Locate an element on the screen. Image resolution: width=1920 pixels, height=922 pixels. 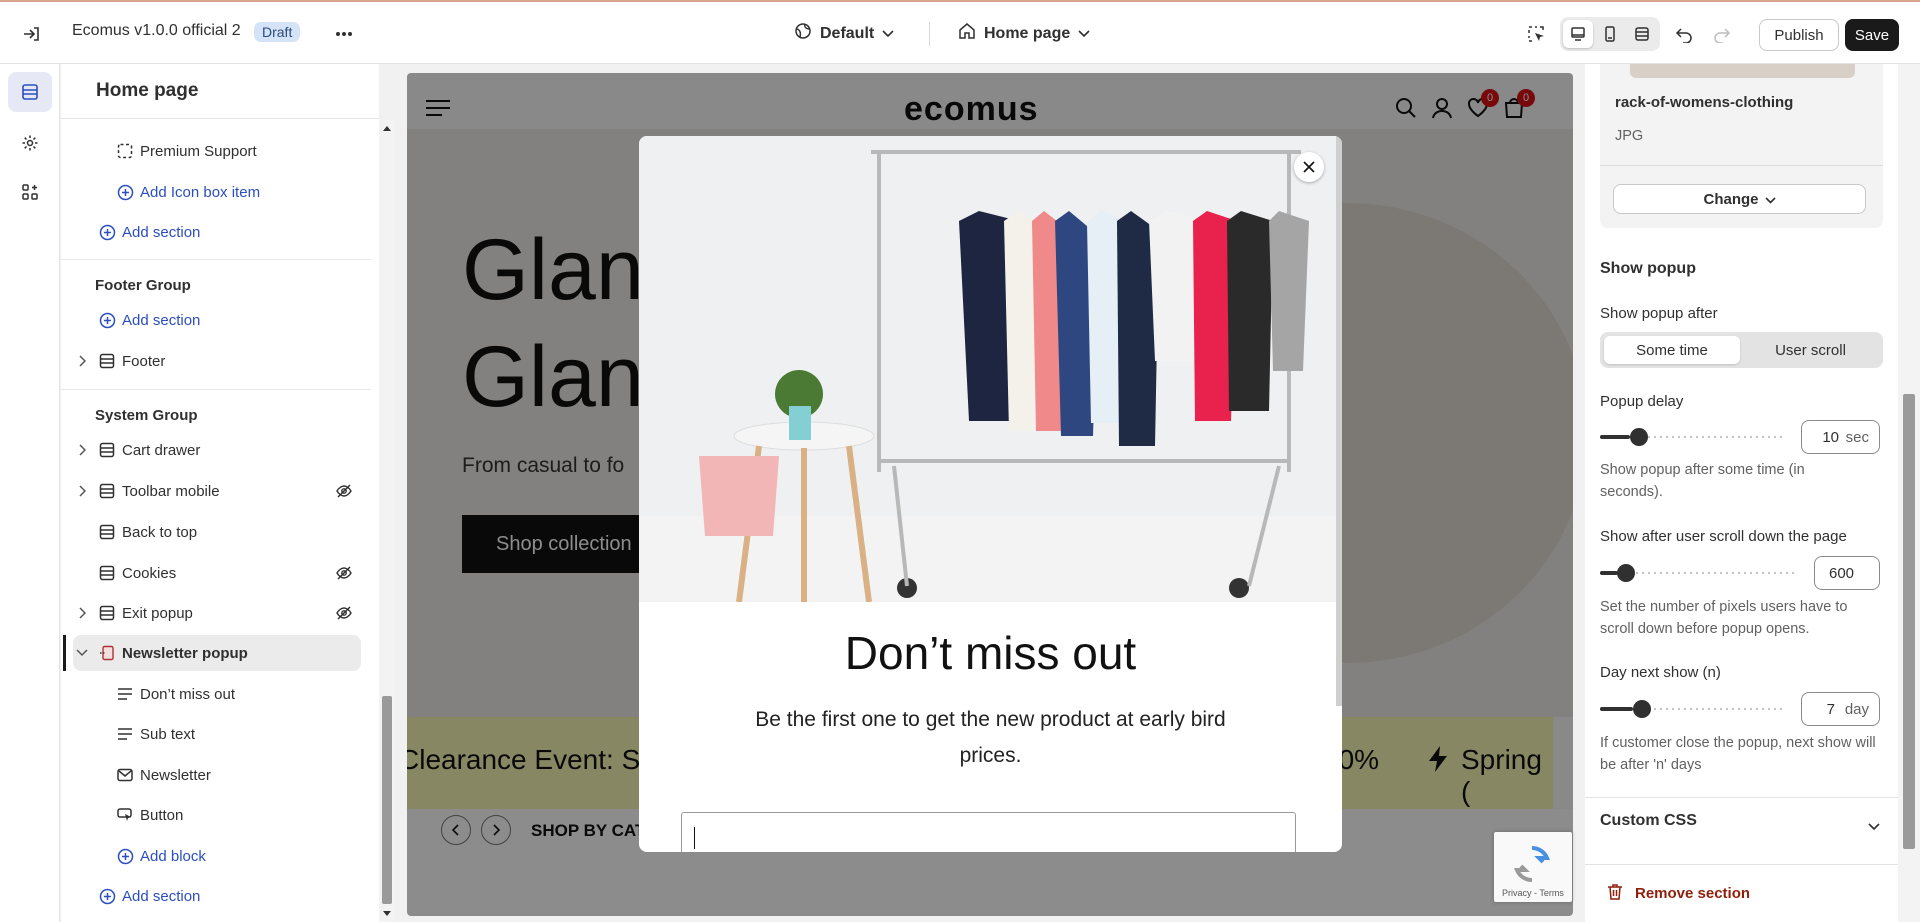
globe-icon is located at coordinates (803, 33).